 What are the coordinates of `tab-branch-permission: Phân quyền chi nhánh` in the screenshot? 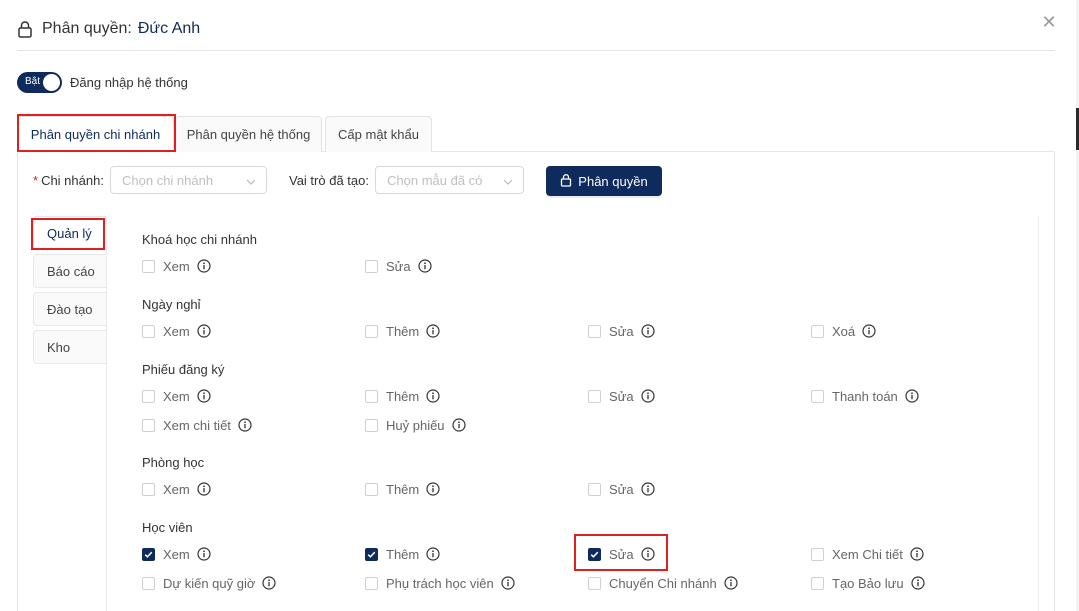 It's located at (95, 134).